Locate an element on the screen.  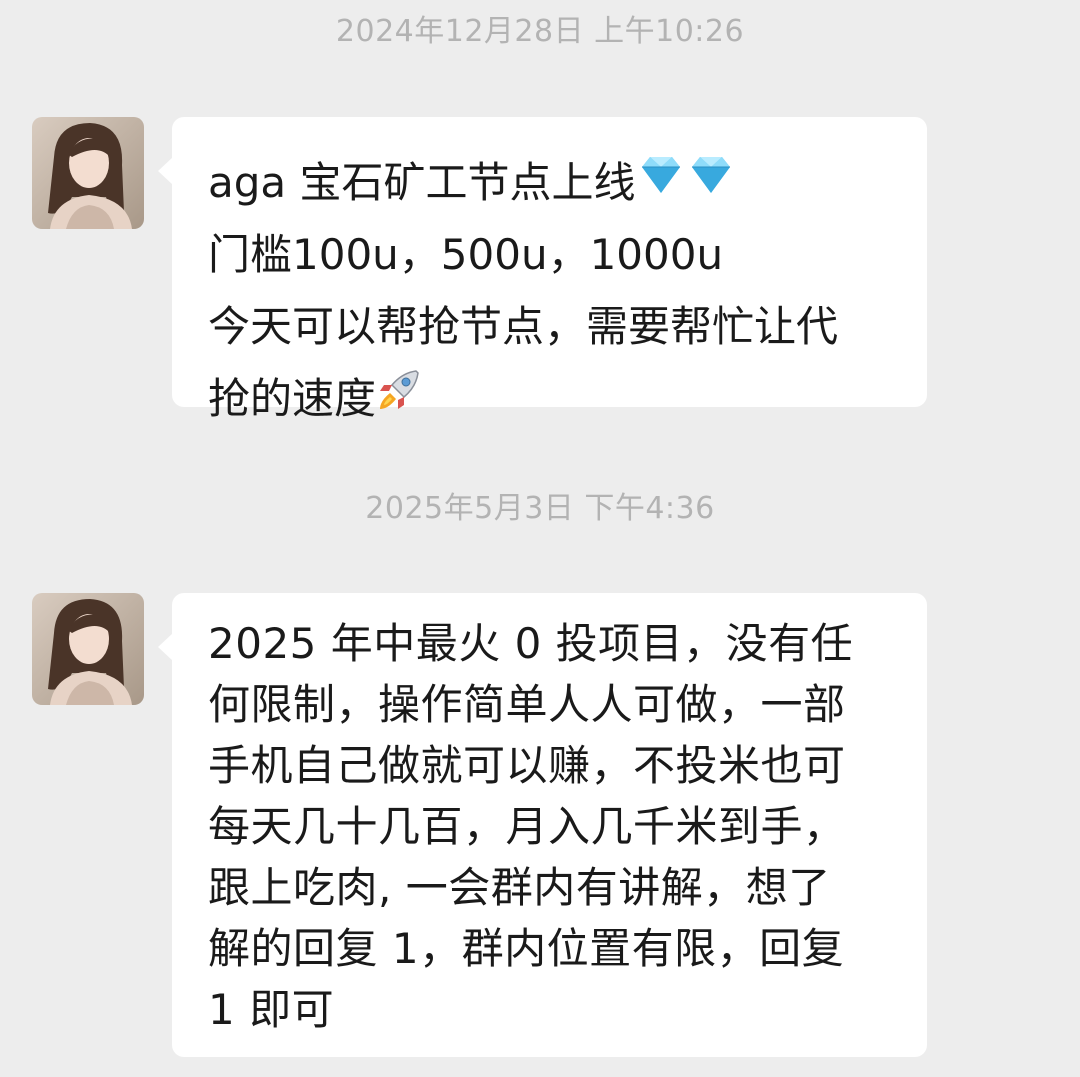
message-line: 解的回复 1，群内位置有限，回复 is located at coordinates (526, 948).